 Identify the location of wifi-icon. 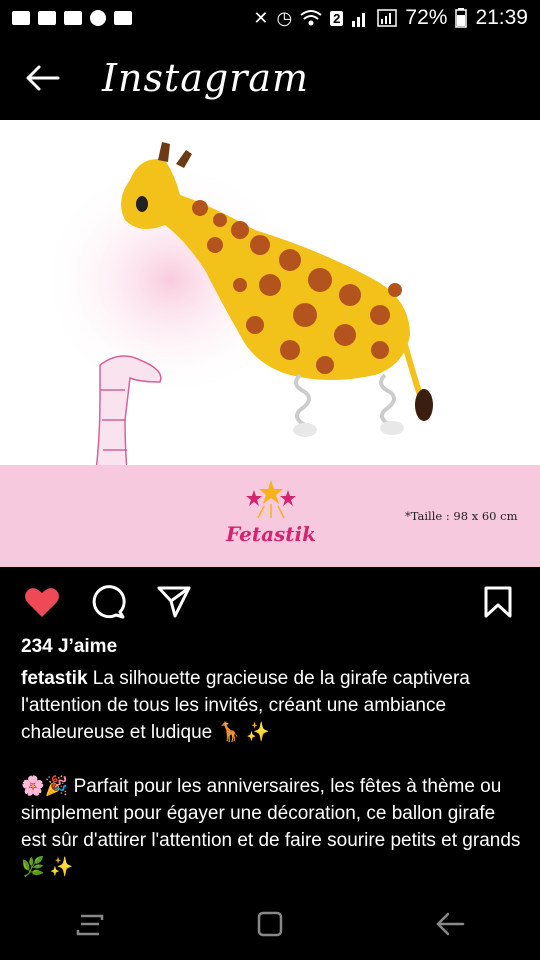
(311, 18).